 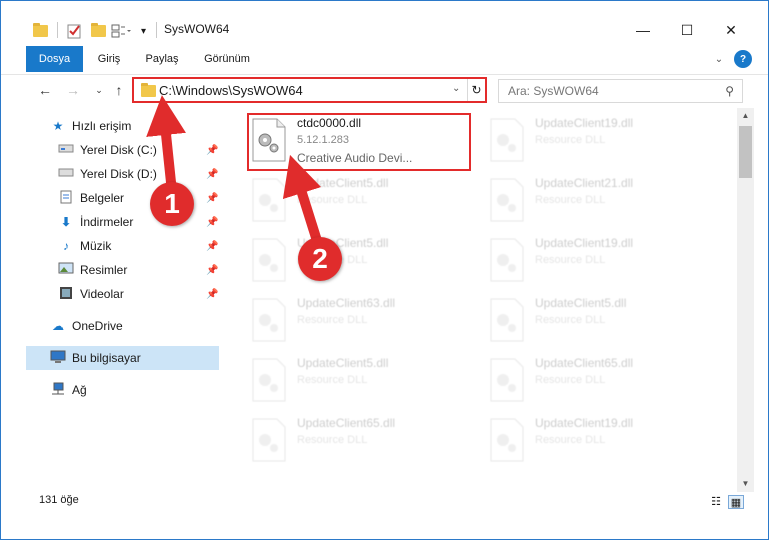 I want to click on back-arrow-icon: ←, so click(x=45, y=90).